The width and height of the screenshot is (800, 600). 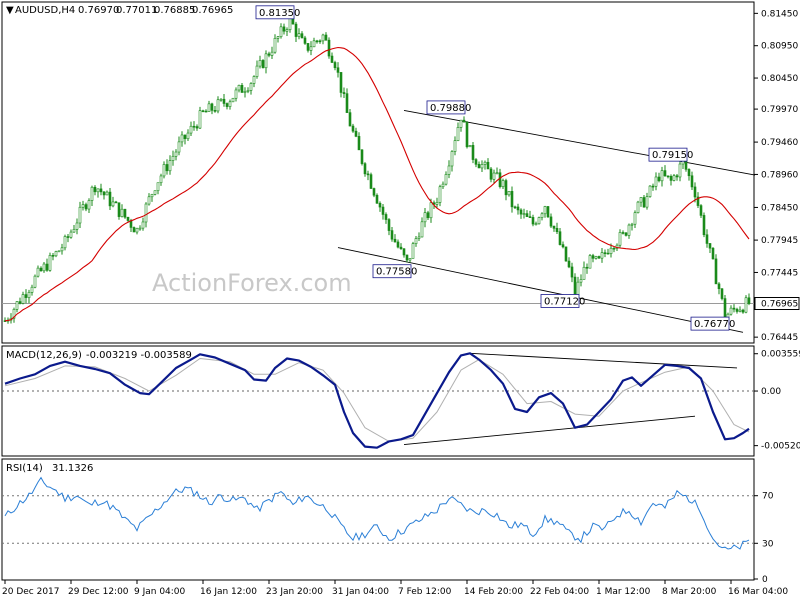 I want to click on rsi-tick-label: 0, so click(x=765, y=580).